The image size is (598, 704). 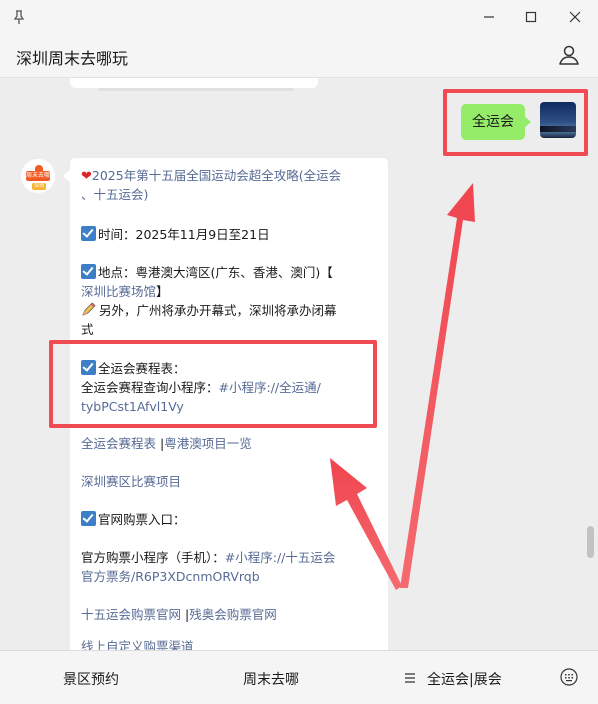 I want to click on keyboard-icon, so click(x=569, y=677).